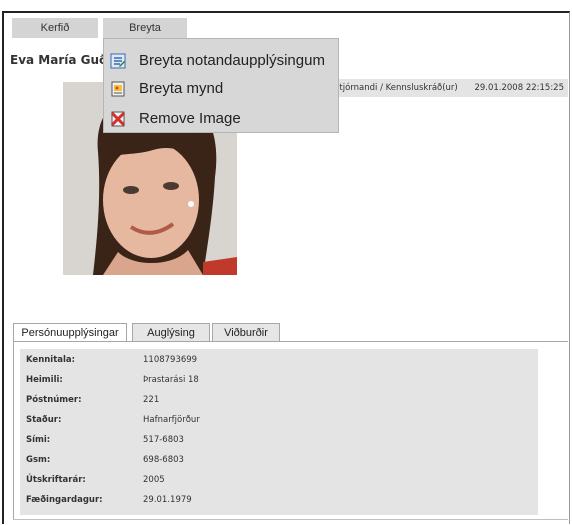 The image size is (572, 525). What do you see at coordinates (171, 420) in the screenshot?
I see `row-value: Hafnarfjörður` at bounding box center [171, 420].